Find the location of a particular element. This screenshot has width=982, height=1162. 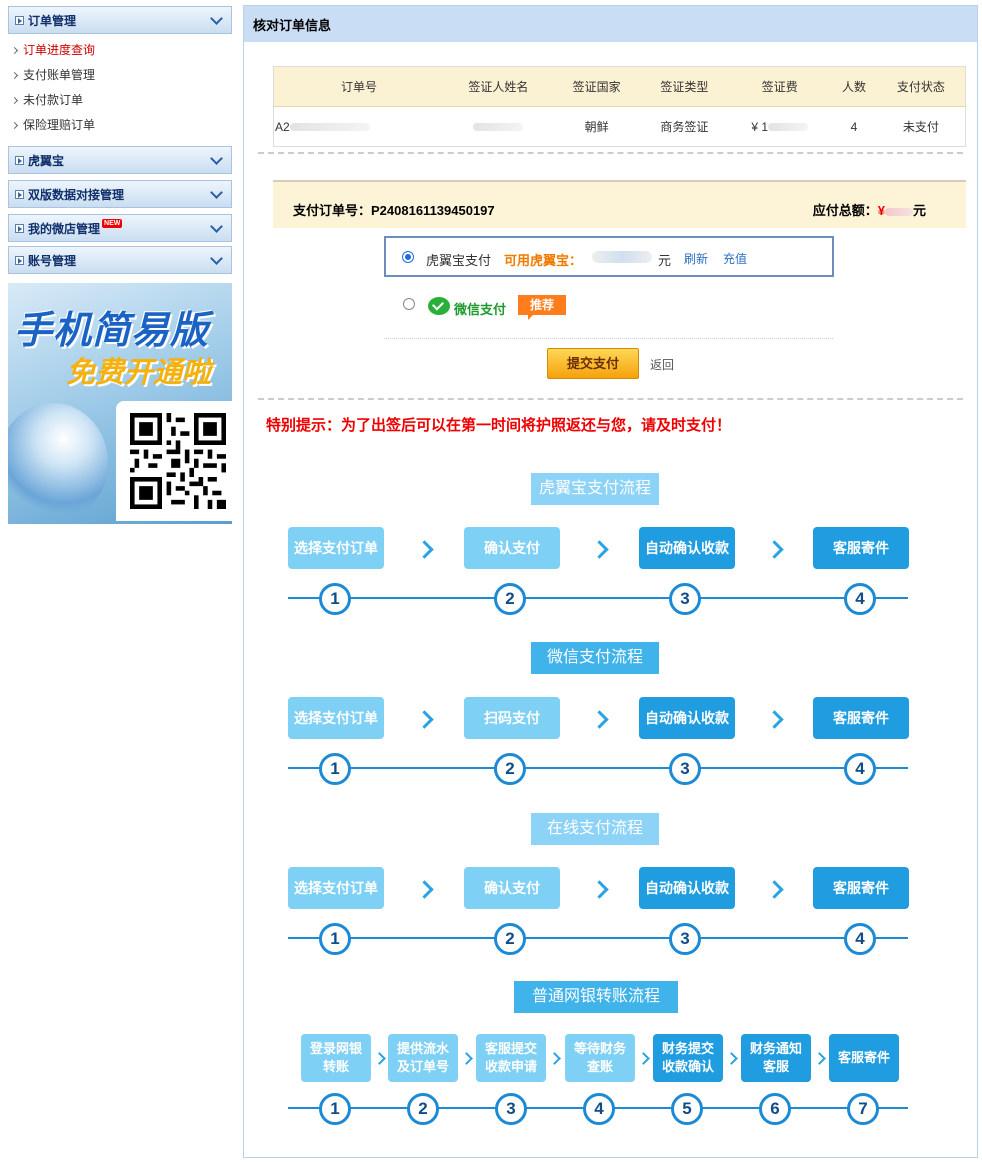

cell-applicant-name is located at coordinates (498, 127).